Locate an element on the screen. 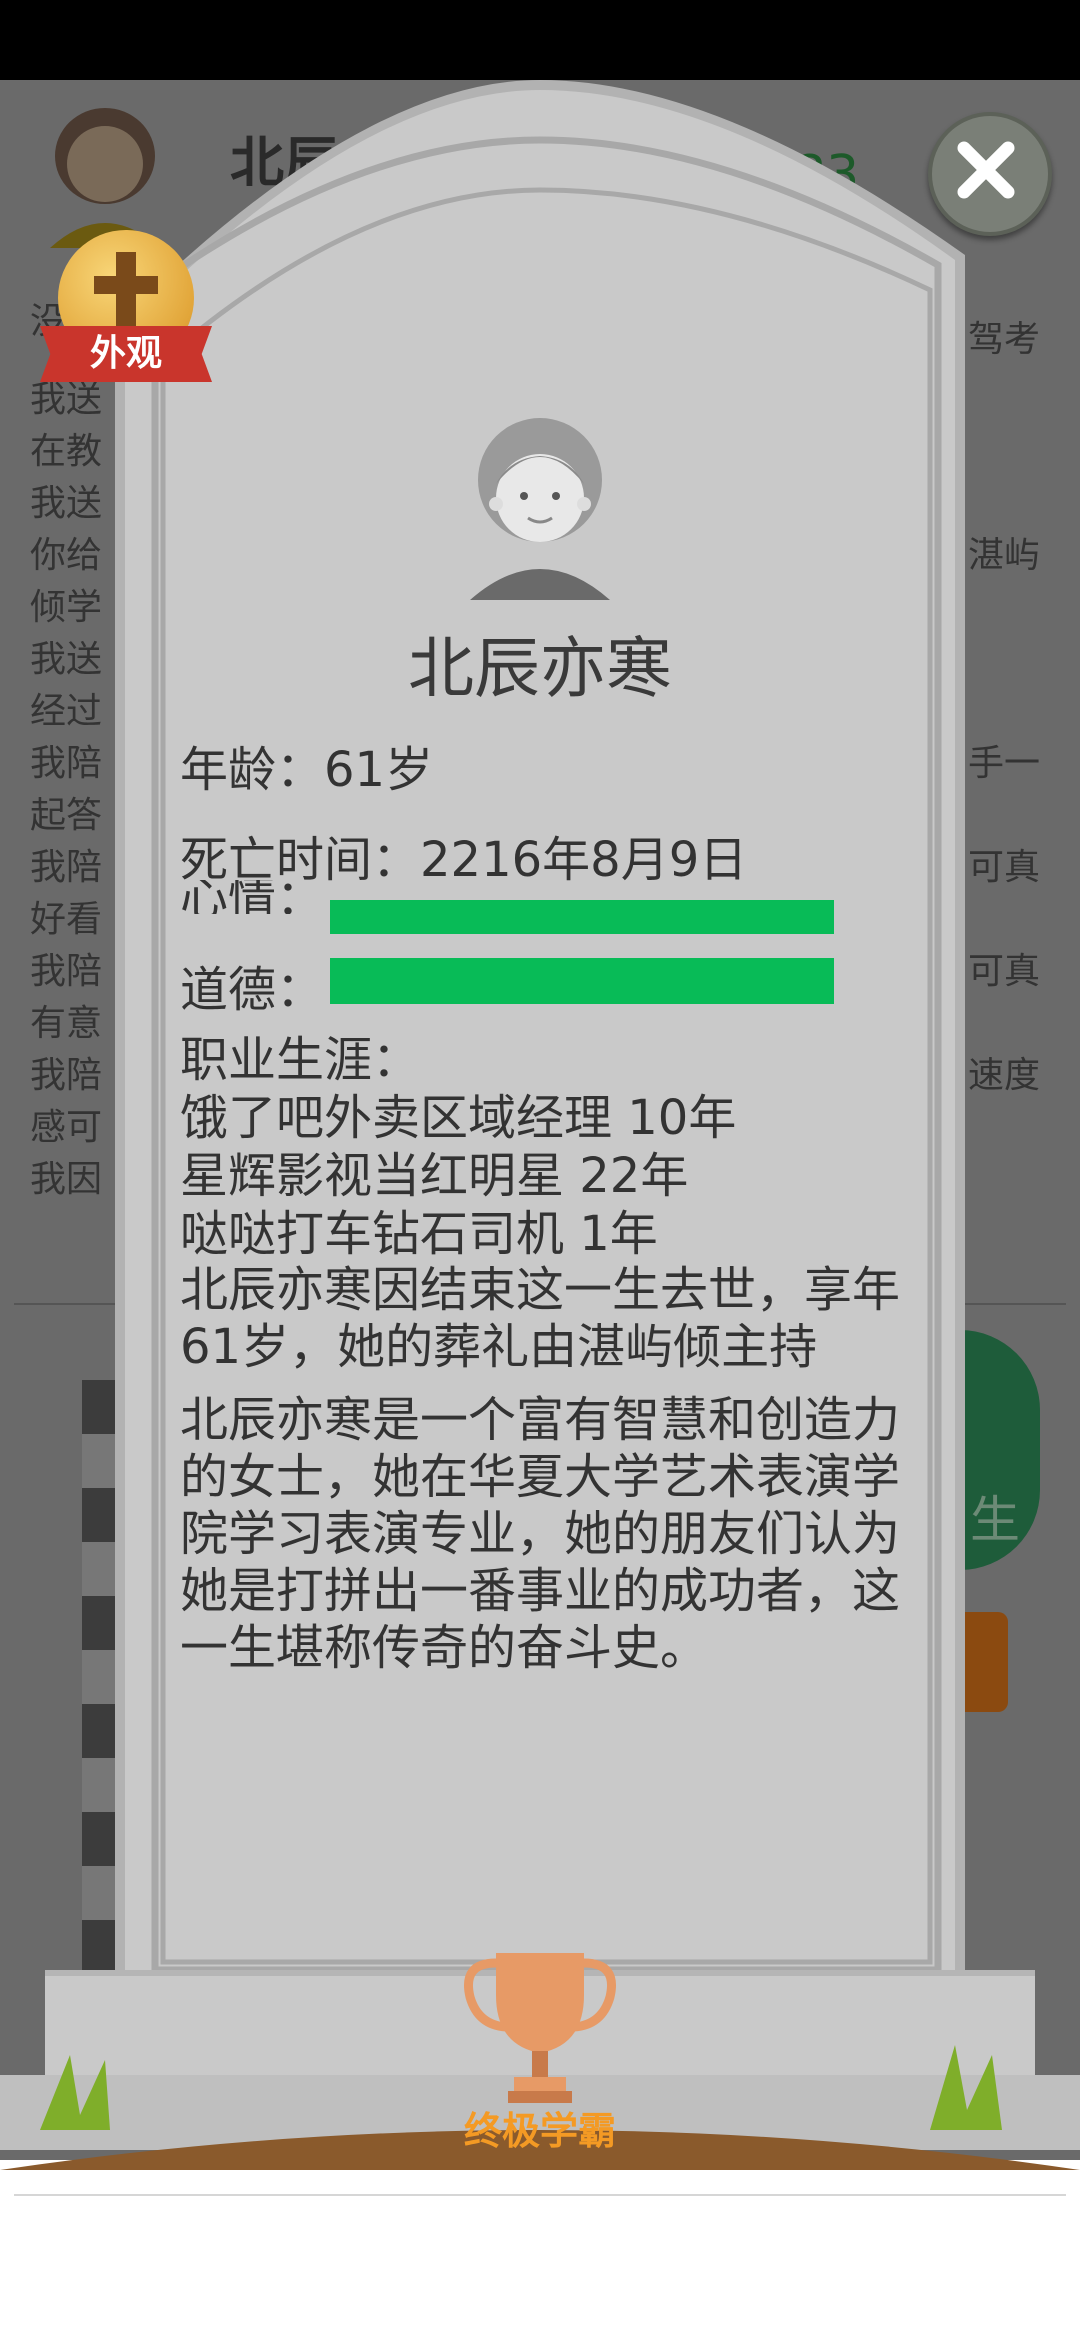 The width and height of the screenshot is (1080, 2340). deceased-portrait is located at coordinates (540, 509).